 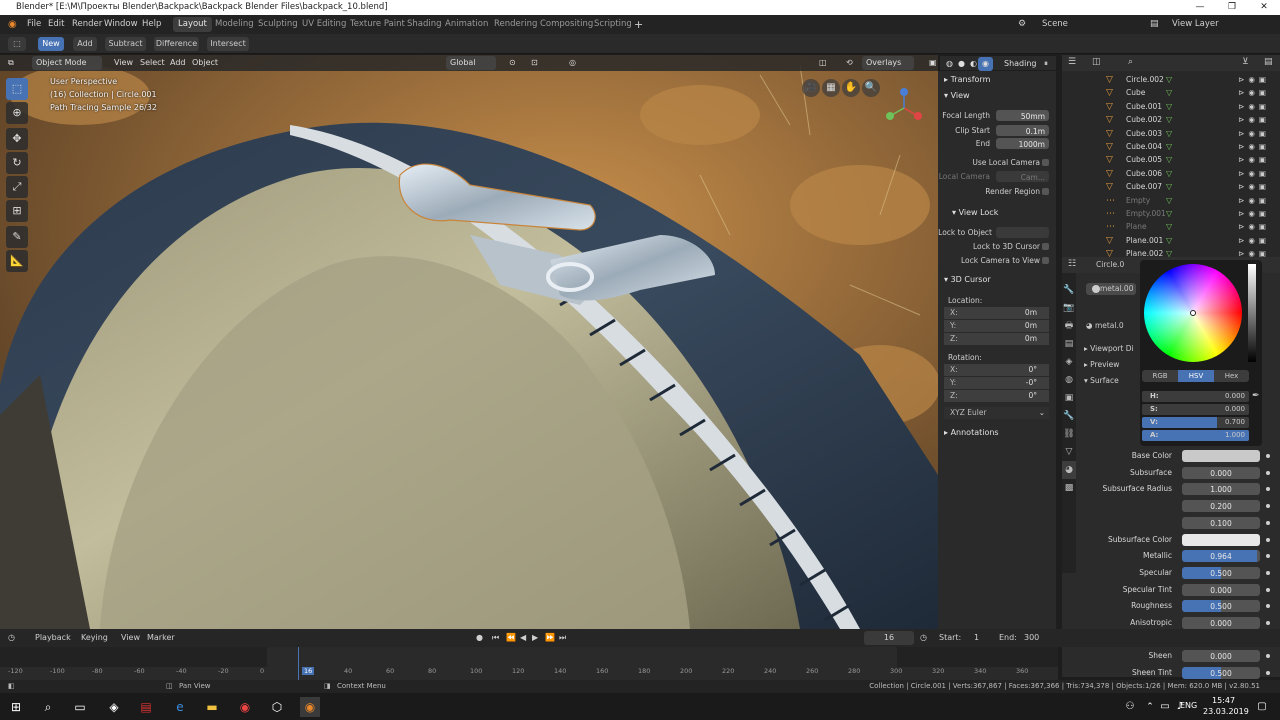 What do you see at coordinates (976, 638) in the screenshot?
I see `start-field: 1` at bounding box center [976, 638].